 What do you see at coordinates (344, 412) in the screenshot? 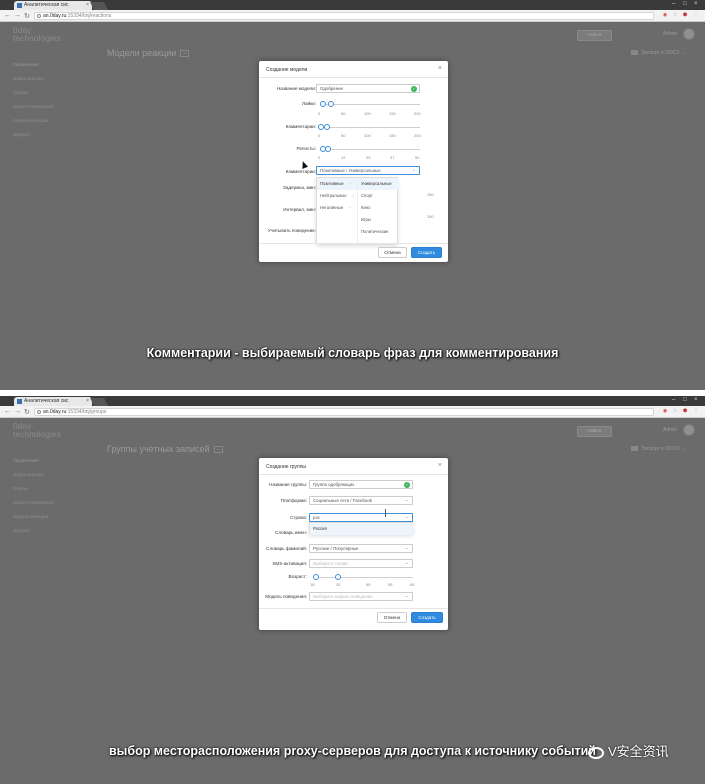
I see `url-input: an.0day.ru:15334/bnj/groups` at bounding box center [344, 412].